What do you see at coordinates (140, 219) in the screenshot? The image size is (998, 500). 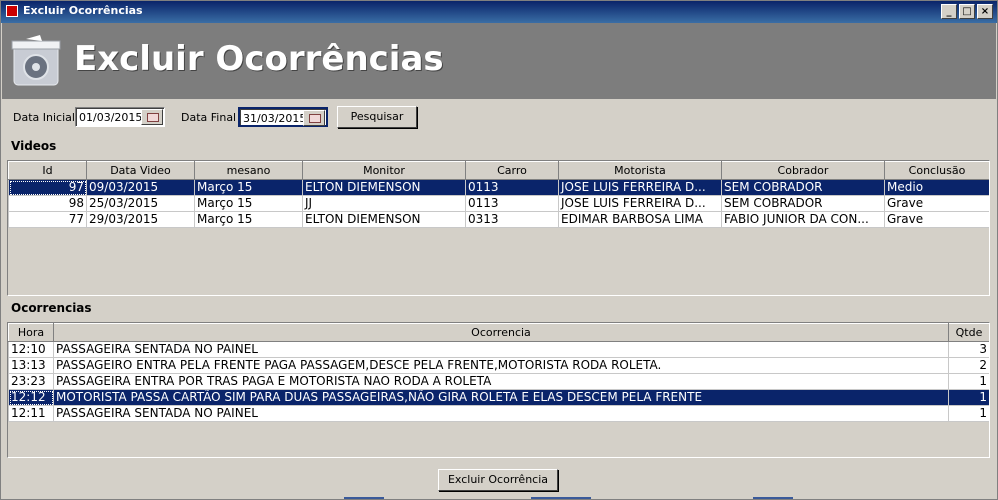 I see `table-cell-data: 29/03/2015` at bounding box center [140, 219].